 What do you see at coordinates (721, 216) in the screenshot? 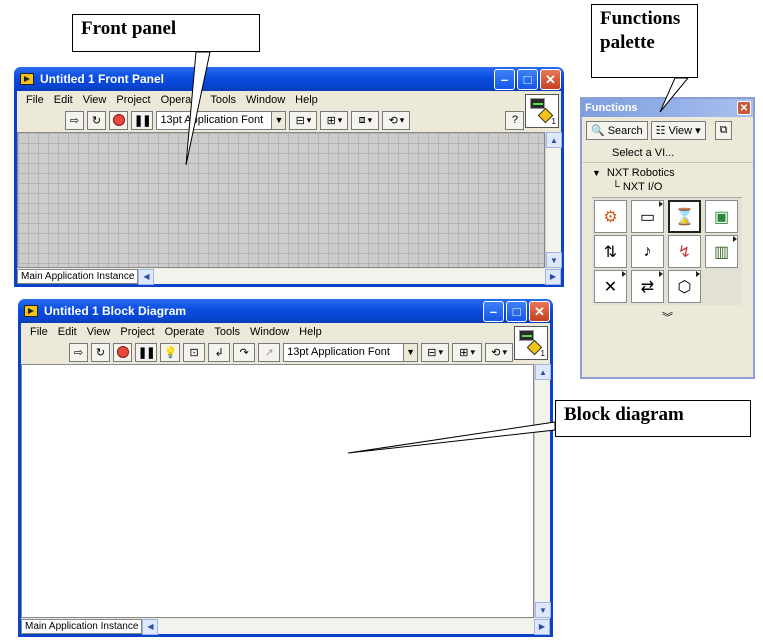
I see `display-icon: ▣` at bounding box center [721, 216].